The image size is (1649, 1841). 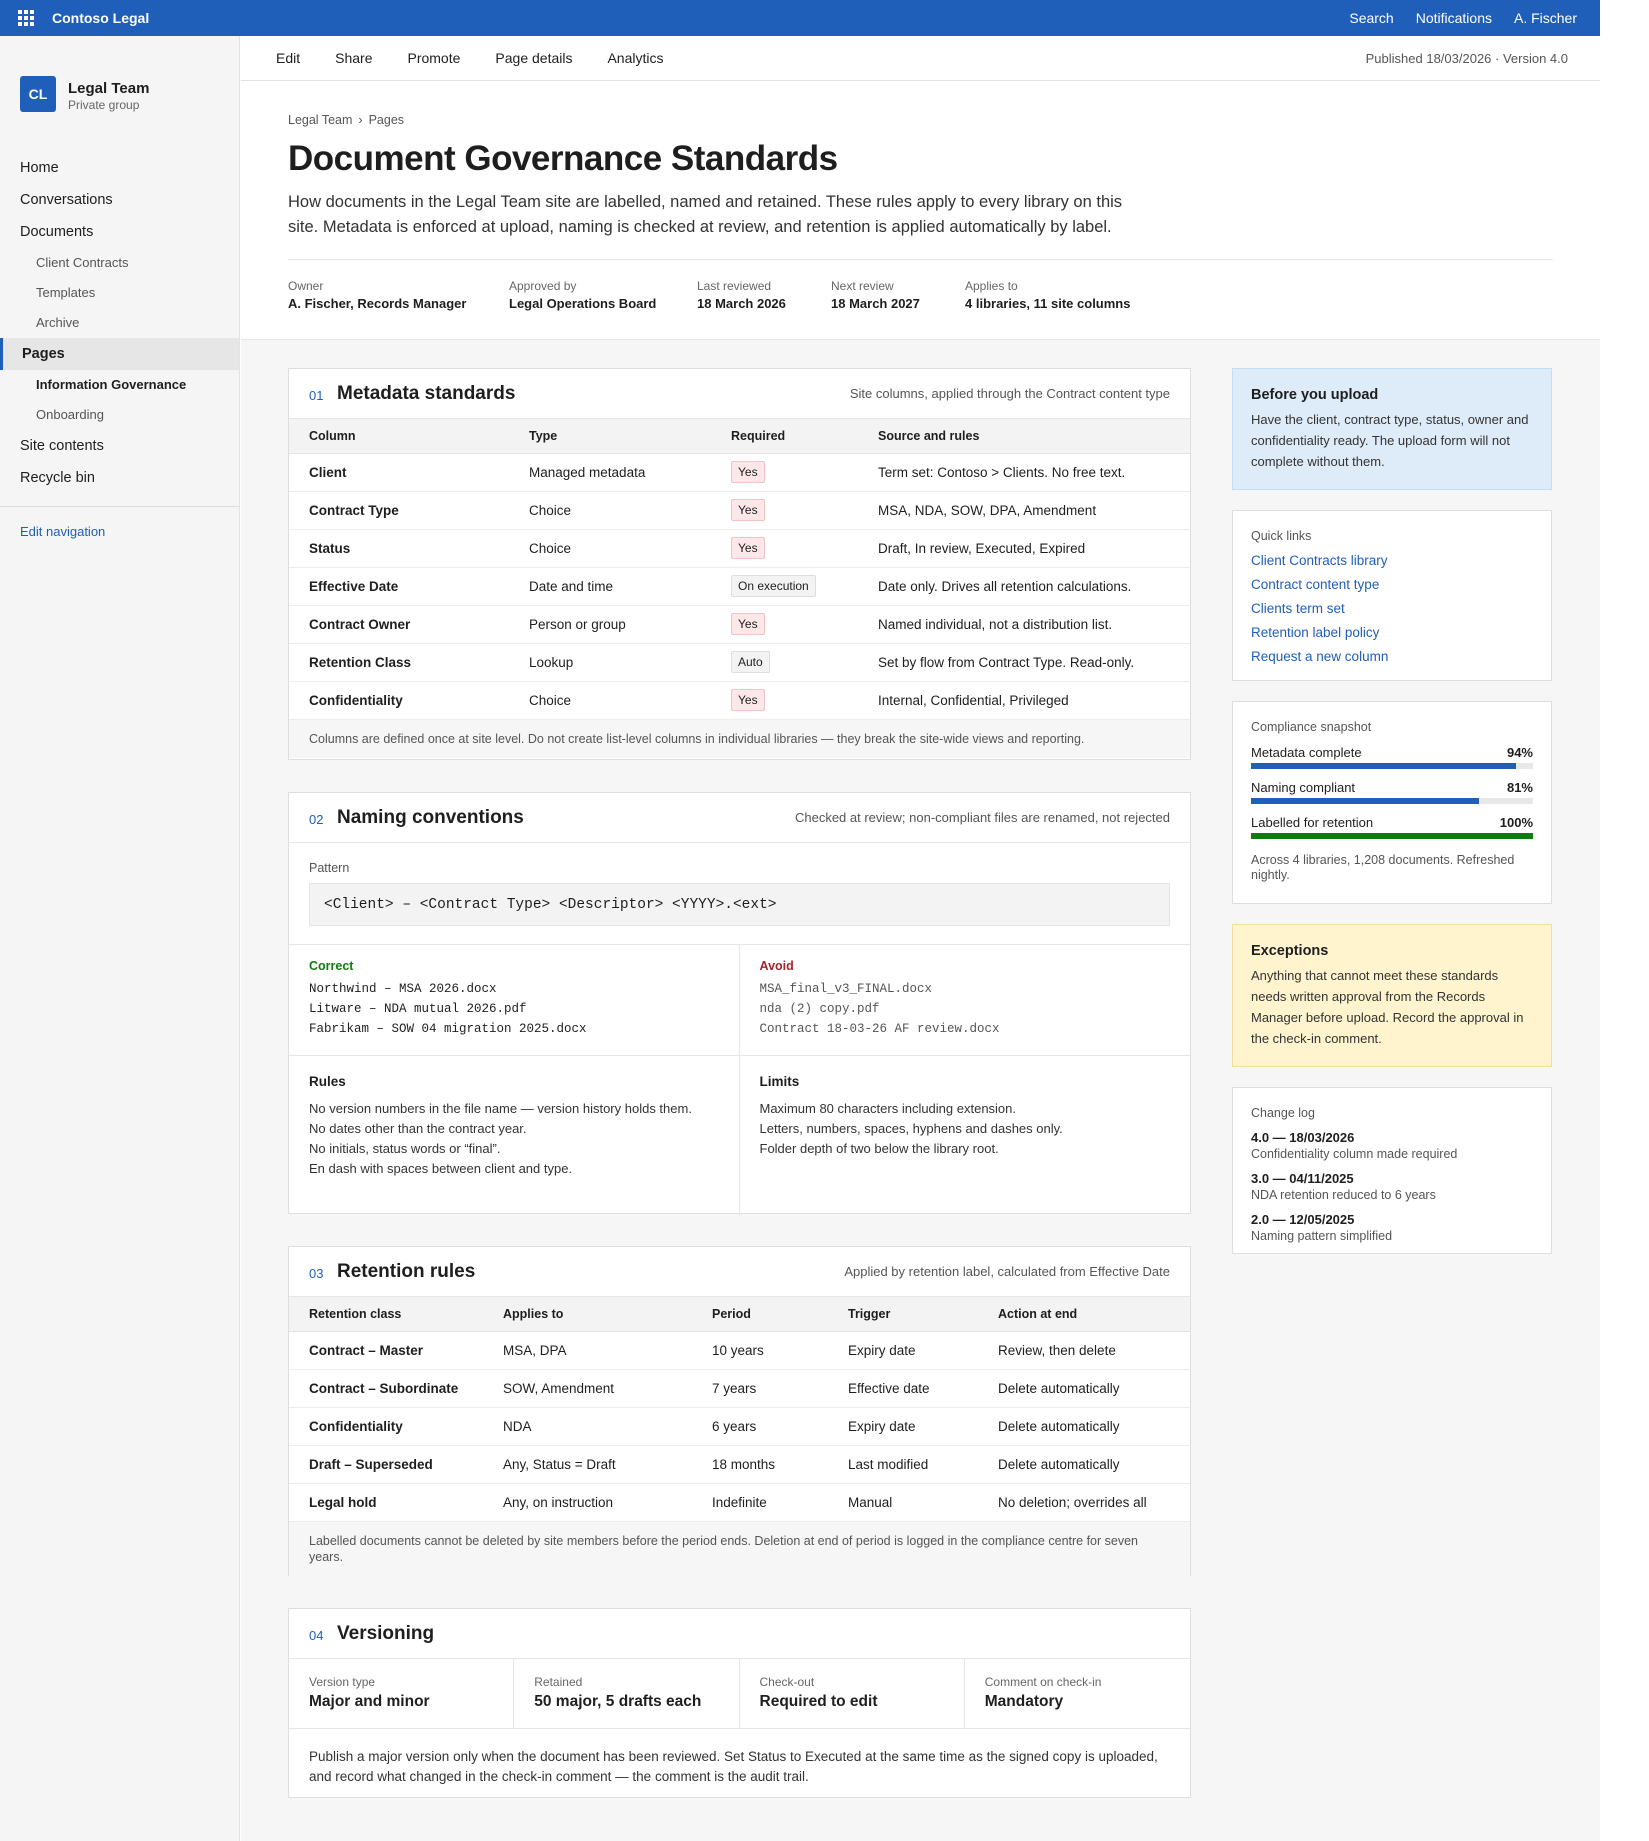 What do you see at coordinates (1306, 752) in the screenshot?
I see `metric-label: Metadata complete` at bounding box center [1306, 752].